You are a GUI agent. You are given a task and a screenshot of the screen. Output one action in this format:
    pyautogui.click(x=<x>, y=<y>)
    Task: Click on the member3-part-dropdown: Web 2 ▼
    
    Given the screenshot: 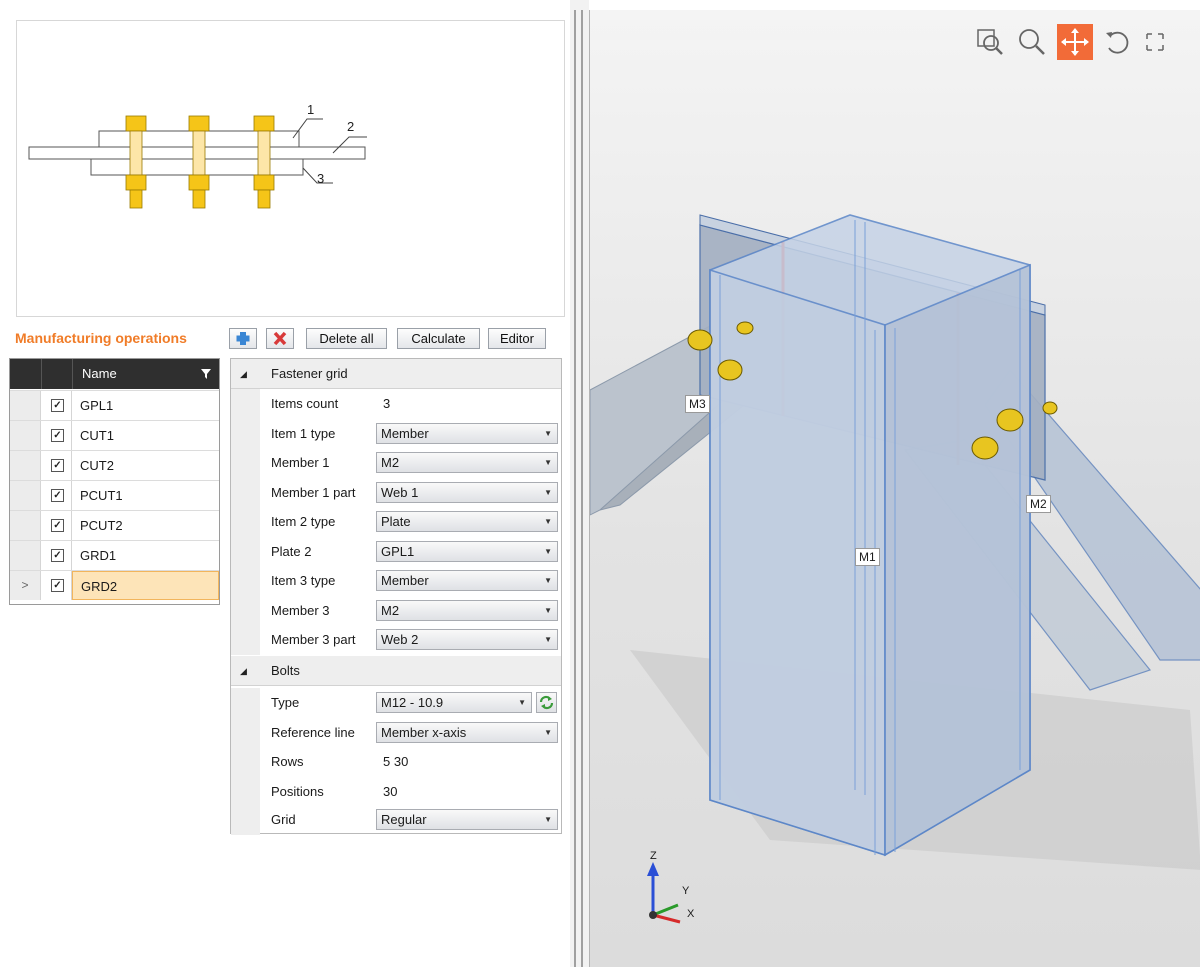 What is the action you would take?
    pyautogui.click(x=467, y=639)
    